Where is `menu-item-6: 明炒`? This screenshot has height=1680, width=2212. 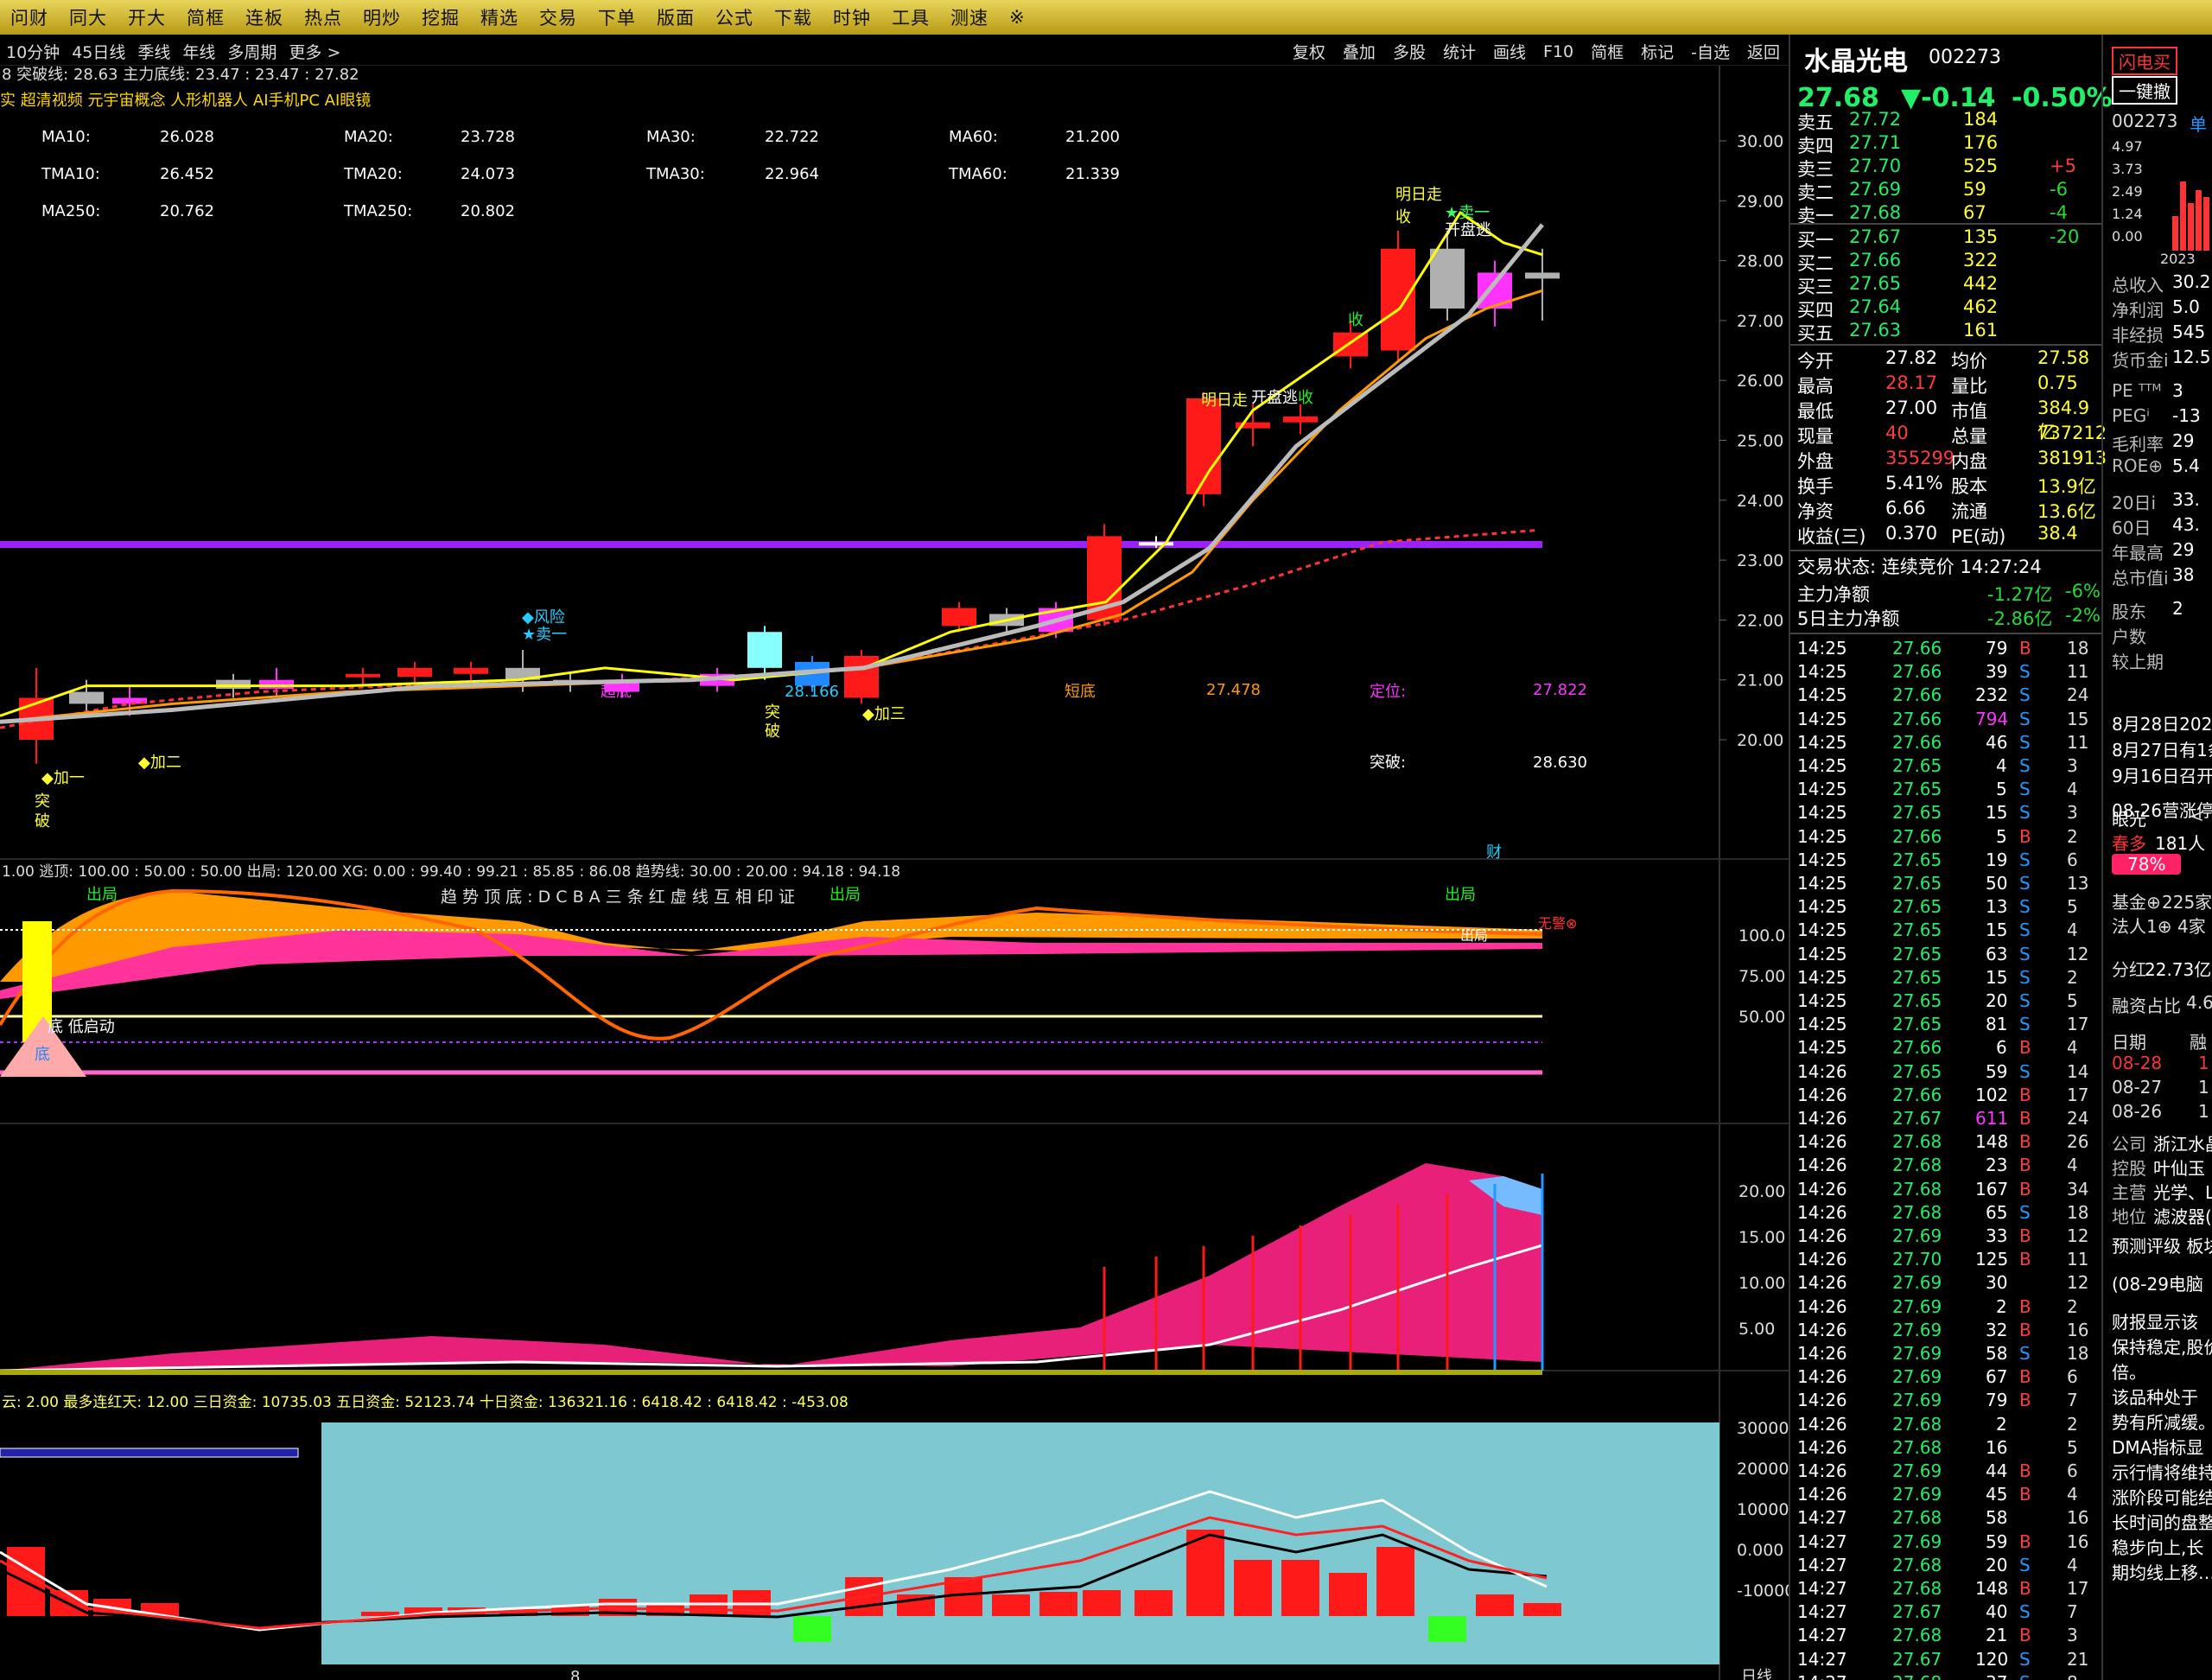
menu-item-6: 明炒 is located at coordinates (382, 17).